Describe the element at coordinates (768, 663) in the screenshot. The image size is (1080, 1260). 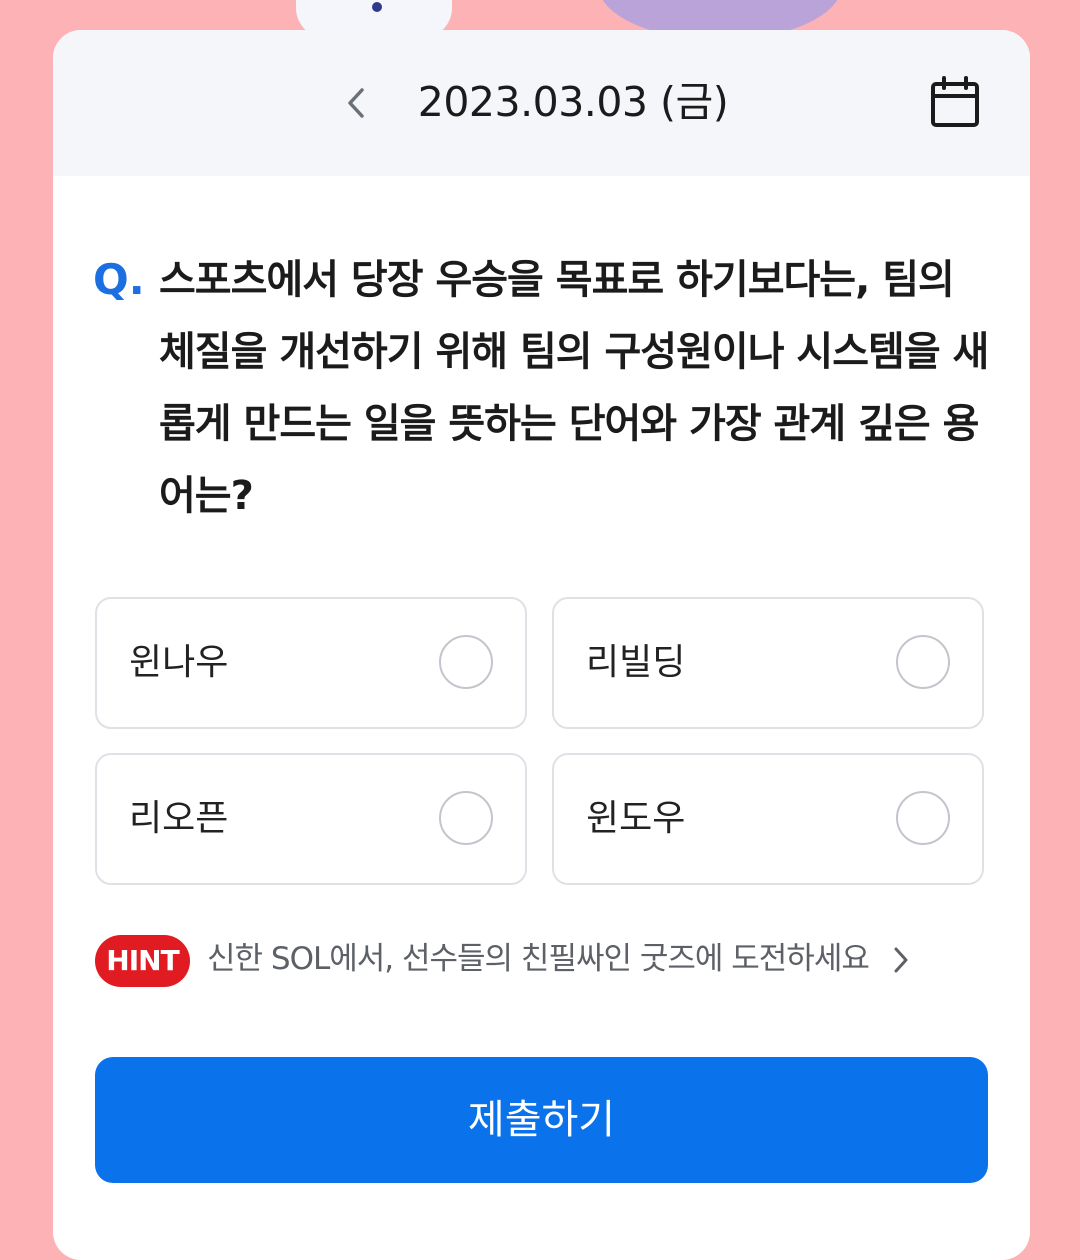
I see `option-2: 리빌딩` at that location.